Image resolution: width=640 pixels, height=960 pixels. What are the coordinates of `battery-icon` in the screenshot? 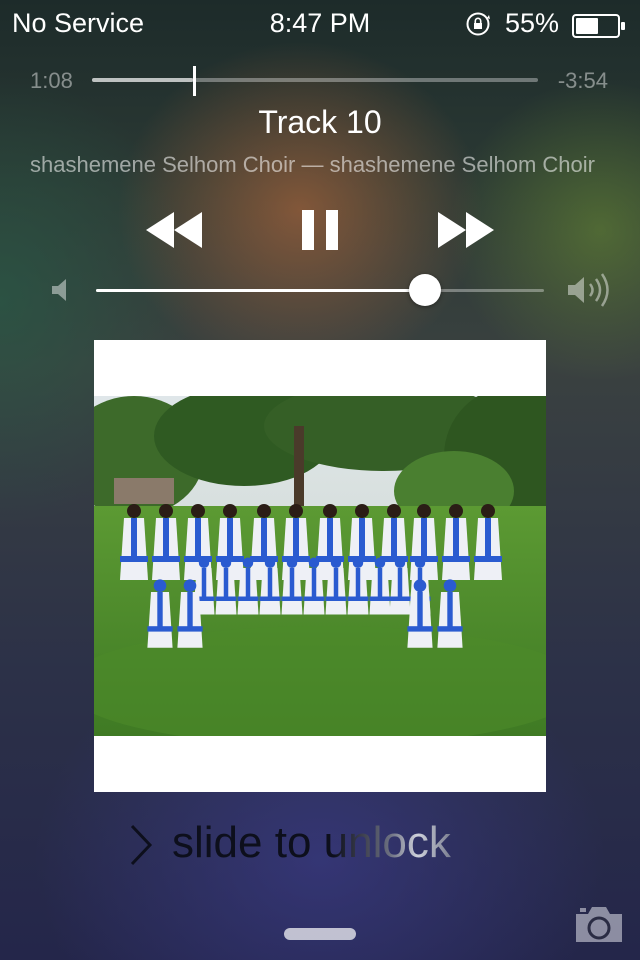 It's located at (599, 26).